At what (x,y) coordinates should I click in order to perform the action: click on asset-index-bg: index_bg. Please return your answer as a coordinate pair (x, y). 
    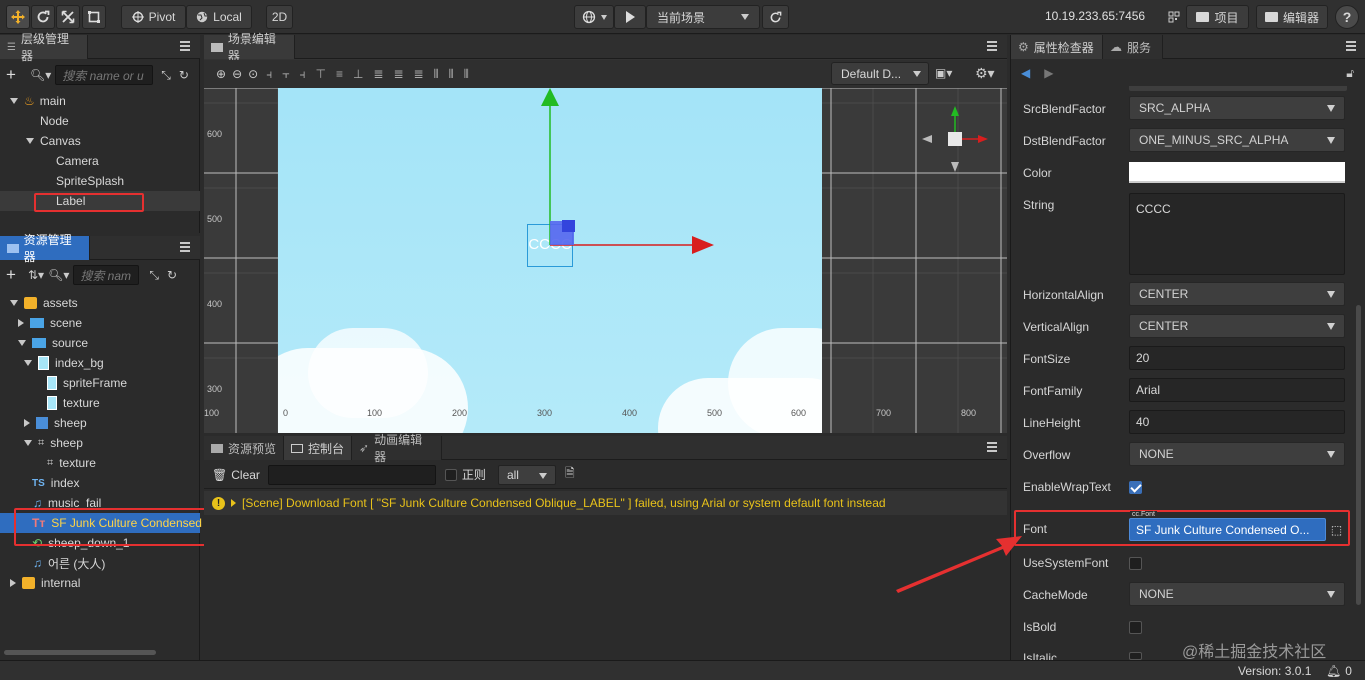
    Looking at the image, I should click on (64, 363).